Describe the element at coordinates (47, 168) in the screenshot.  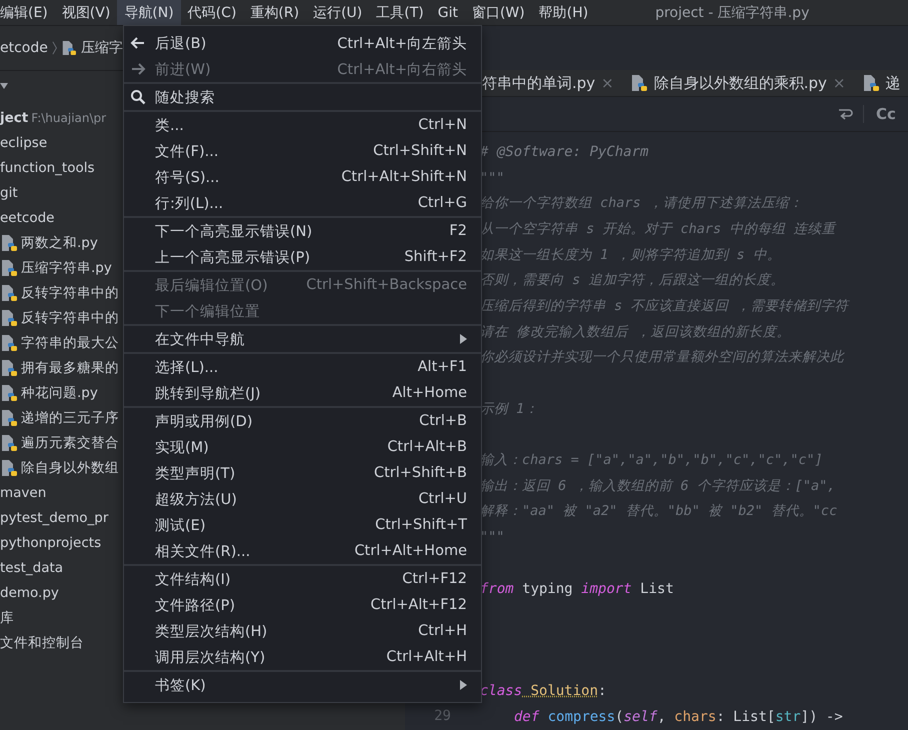
I see `tree-item: function_tools` at that location.